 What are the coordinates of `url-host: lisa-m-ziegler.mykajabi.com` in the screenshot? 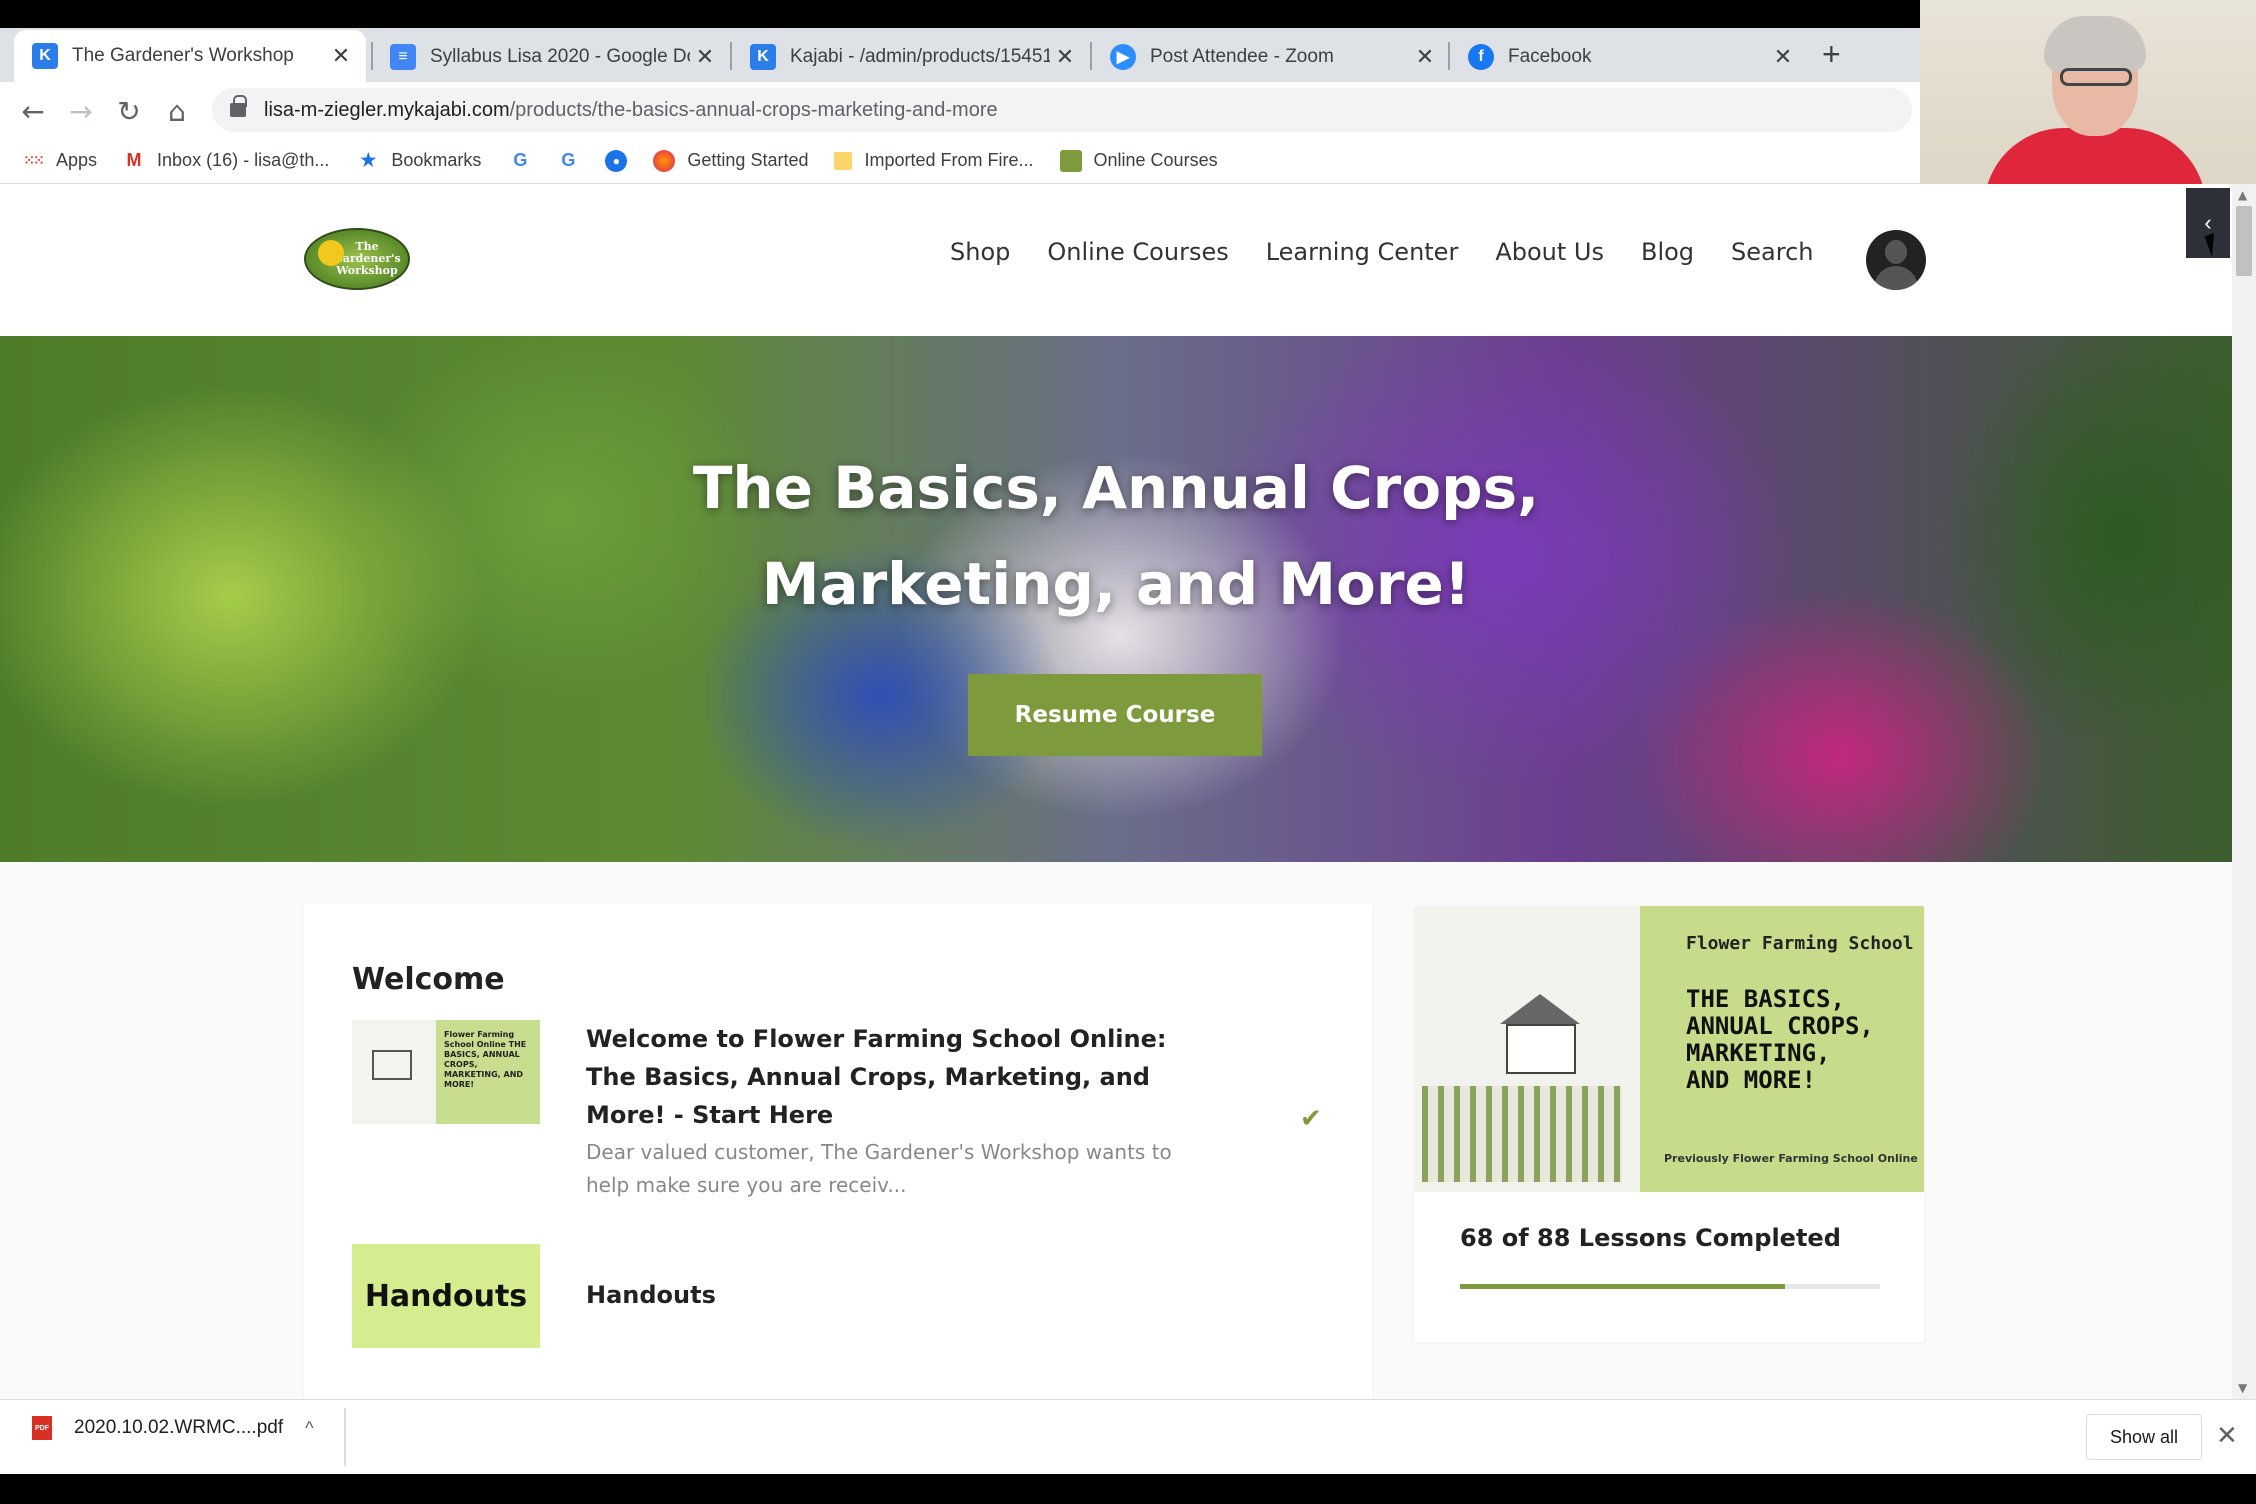 It's located at (387, 109).